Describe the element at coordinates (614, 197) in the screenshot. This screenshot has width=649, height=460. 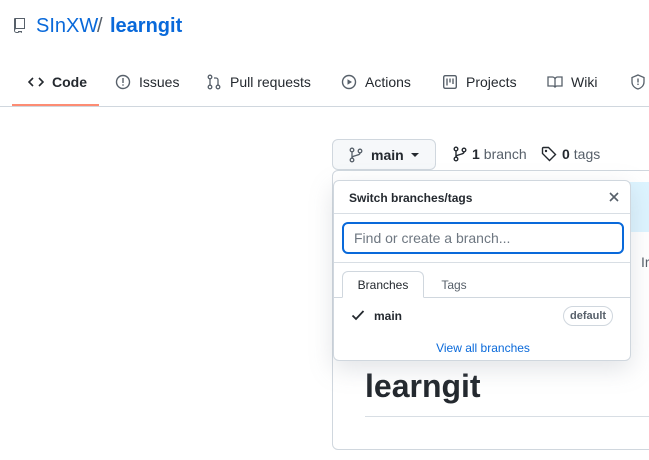
I see `close-icon` at that location.